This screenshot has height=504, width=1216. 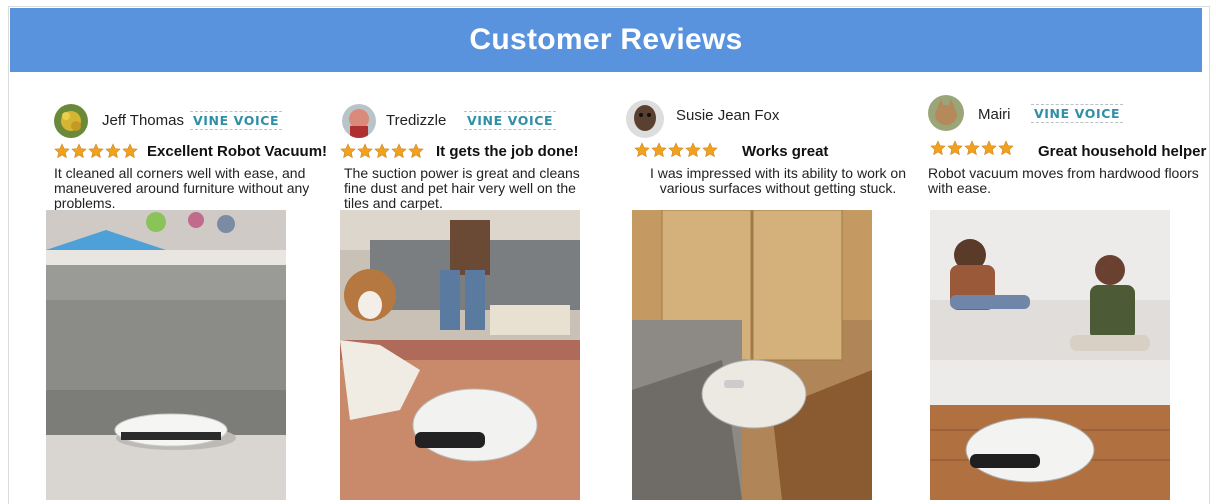 What do you see at coordinates (785, 151) in the screenshot?
I see `review-headline: Works great` at bounding box center [785, 151].